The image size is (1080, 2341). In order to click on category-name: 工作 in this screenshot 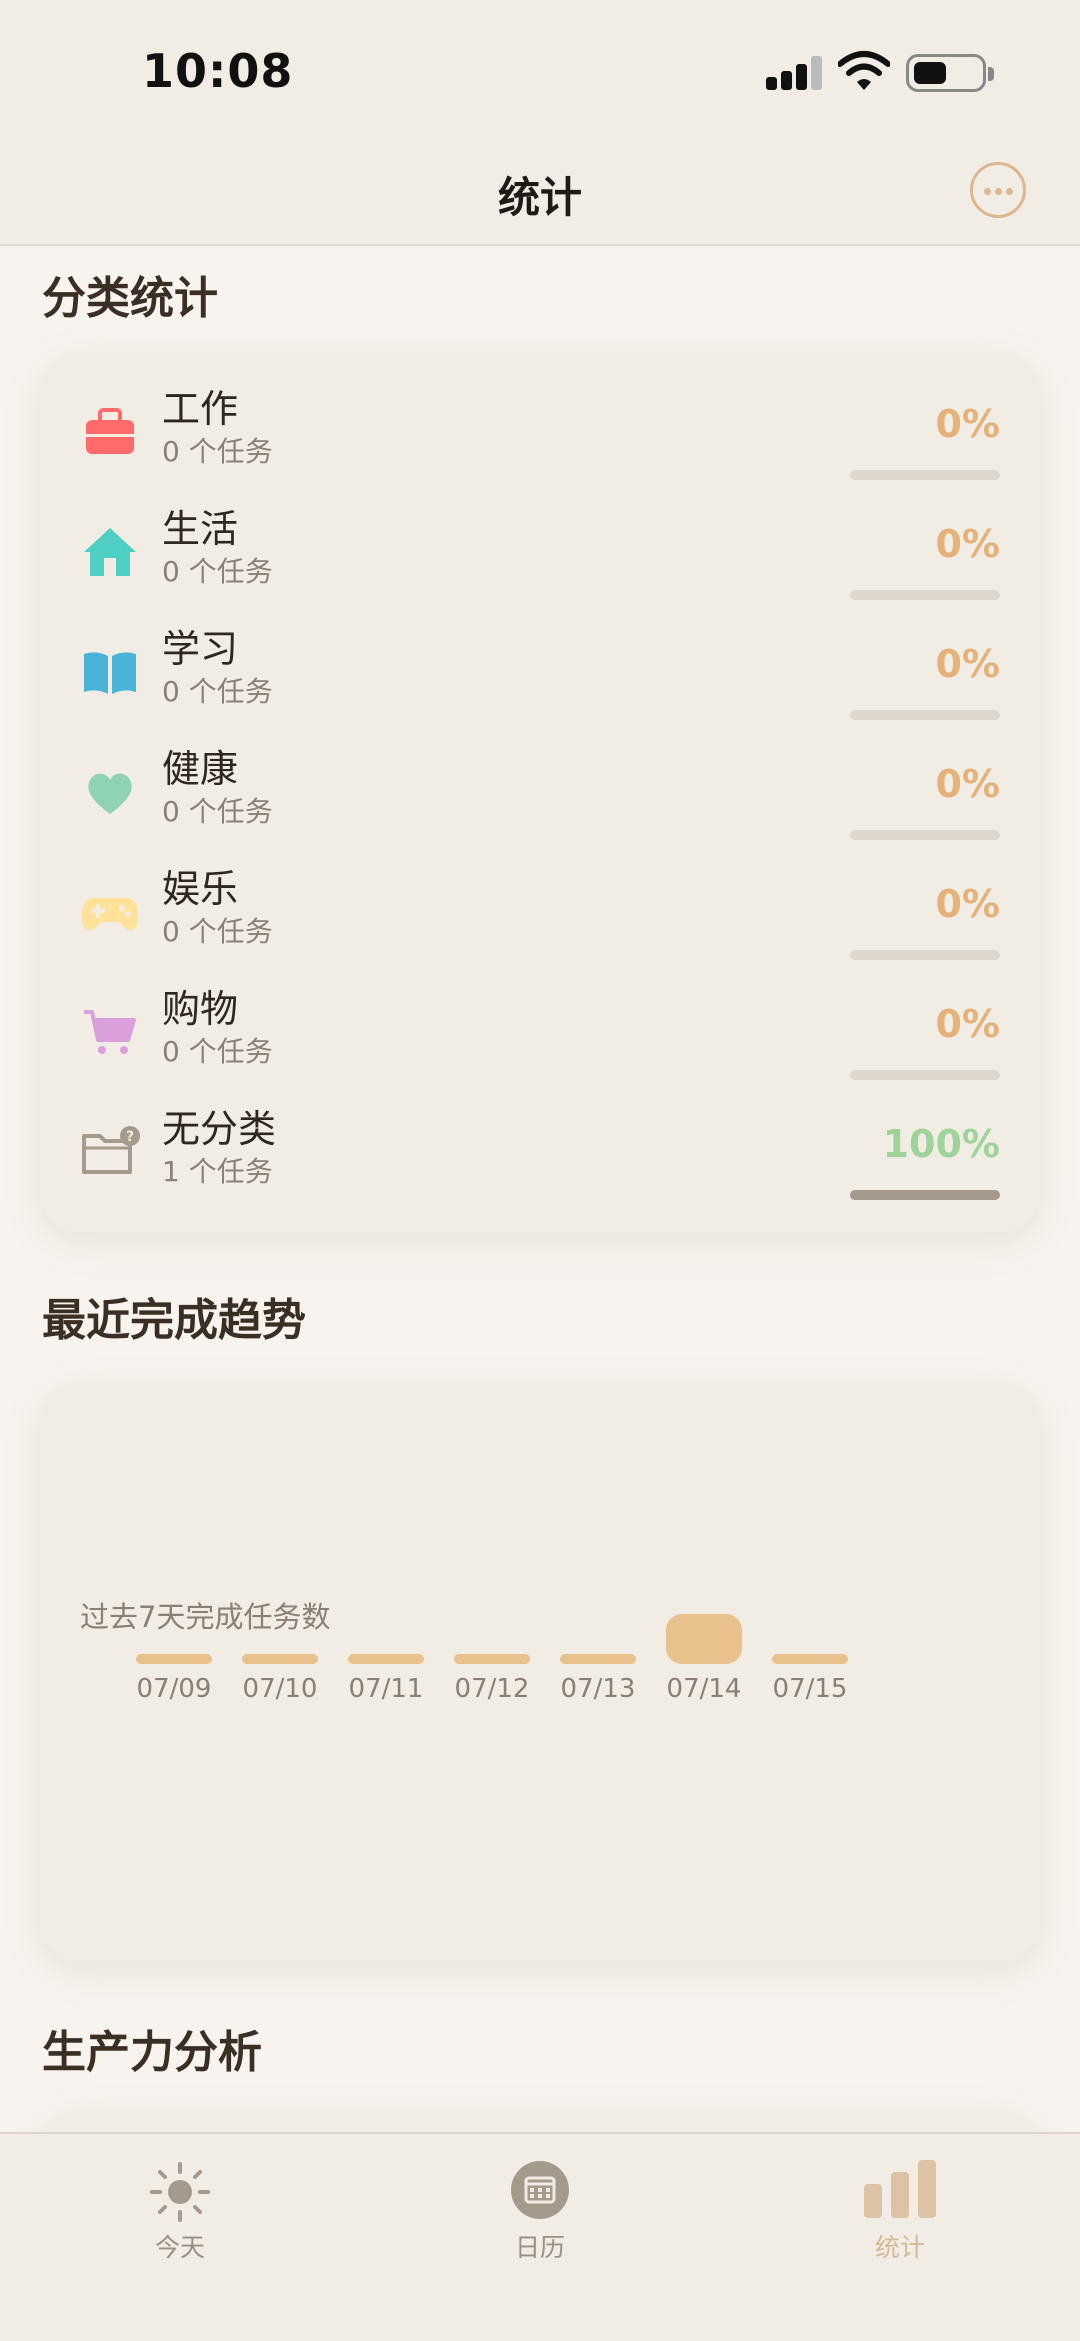, I will do `click(200, 409)`.